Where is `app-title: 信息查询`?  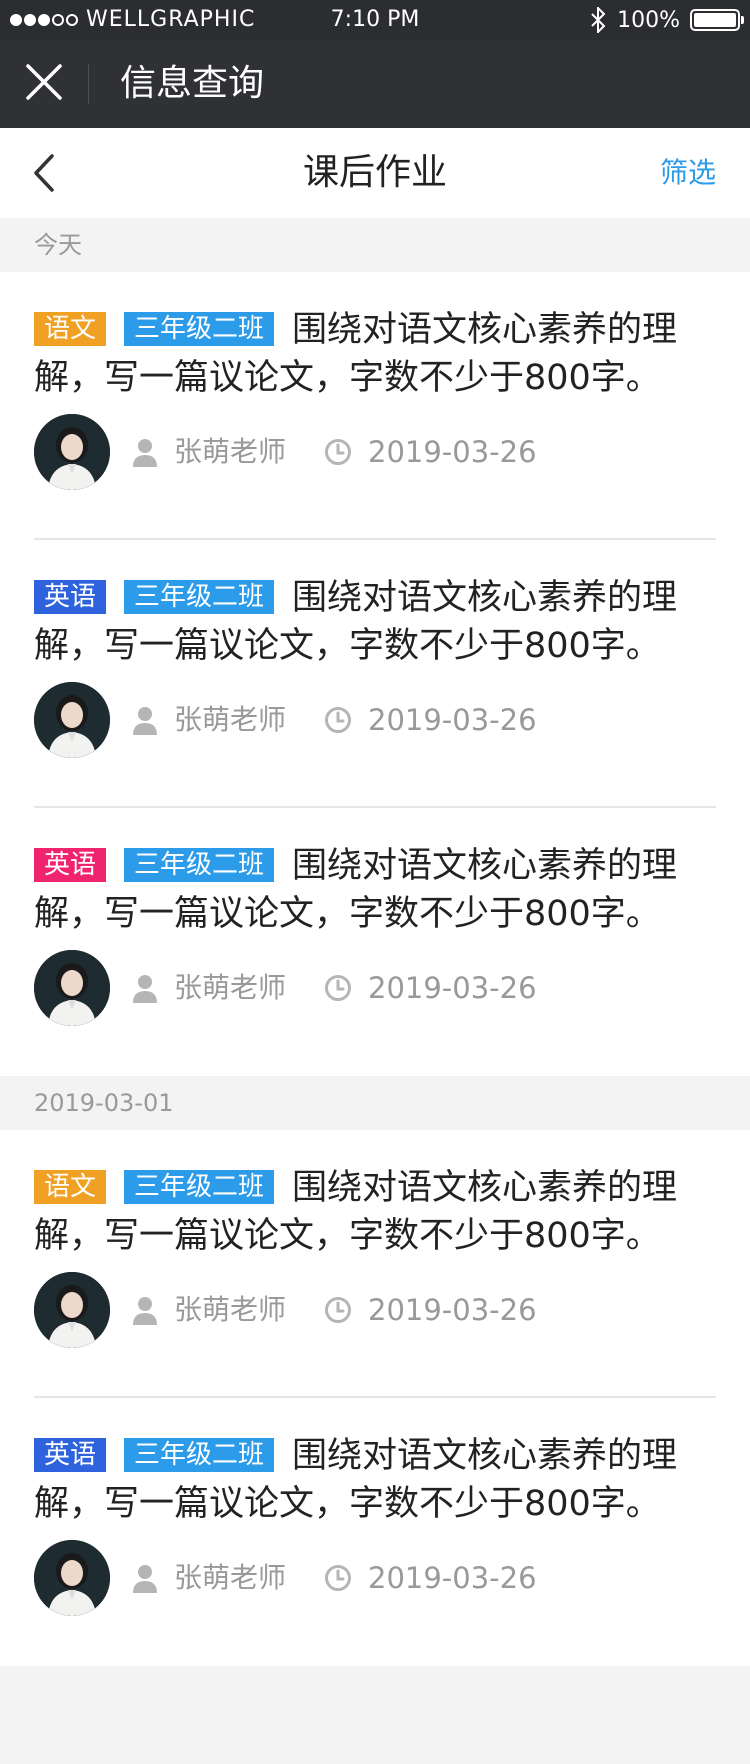
app-title: 信息查询 is located at coordinates (192, 83).